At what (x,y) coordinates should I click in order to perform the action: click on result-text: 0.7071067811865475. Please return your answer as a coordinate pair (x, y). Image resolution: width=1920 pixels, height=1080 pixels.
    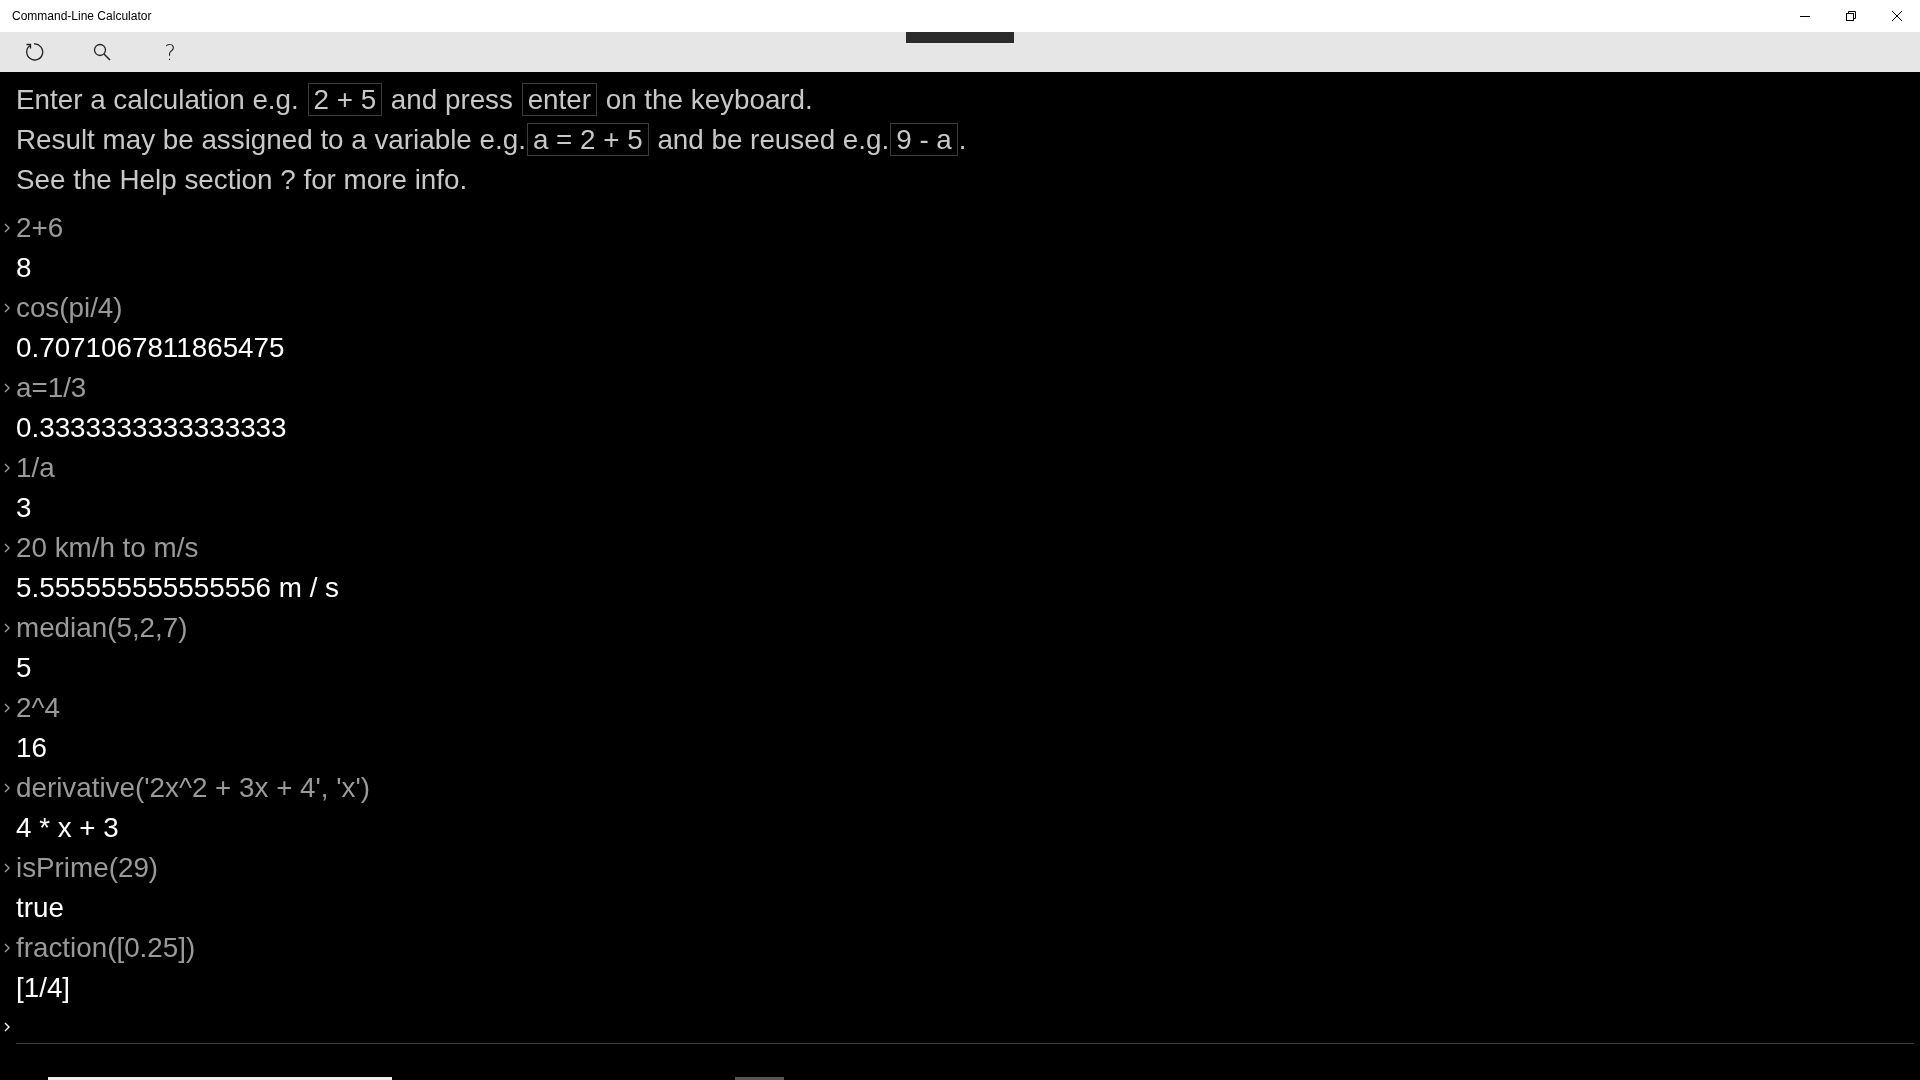
    Looking at the image, I should click on (150, 347).